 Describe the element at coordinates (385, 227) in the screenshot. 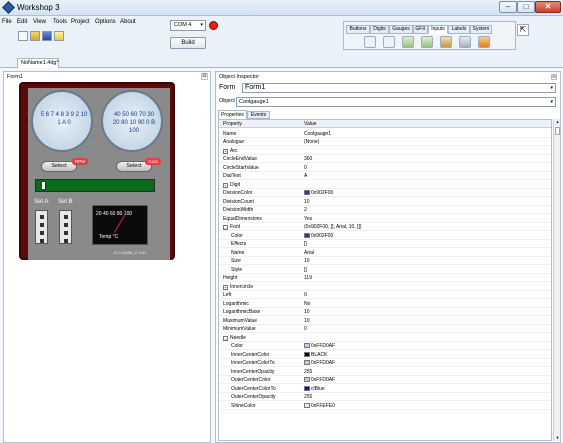

I see `property-row: – Font (0x902F00, [], Arial, 10, [])` at that location.